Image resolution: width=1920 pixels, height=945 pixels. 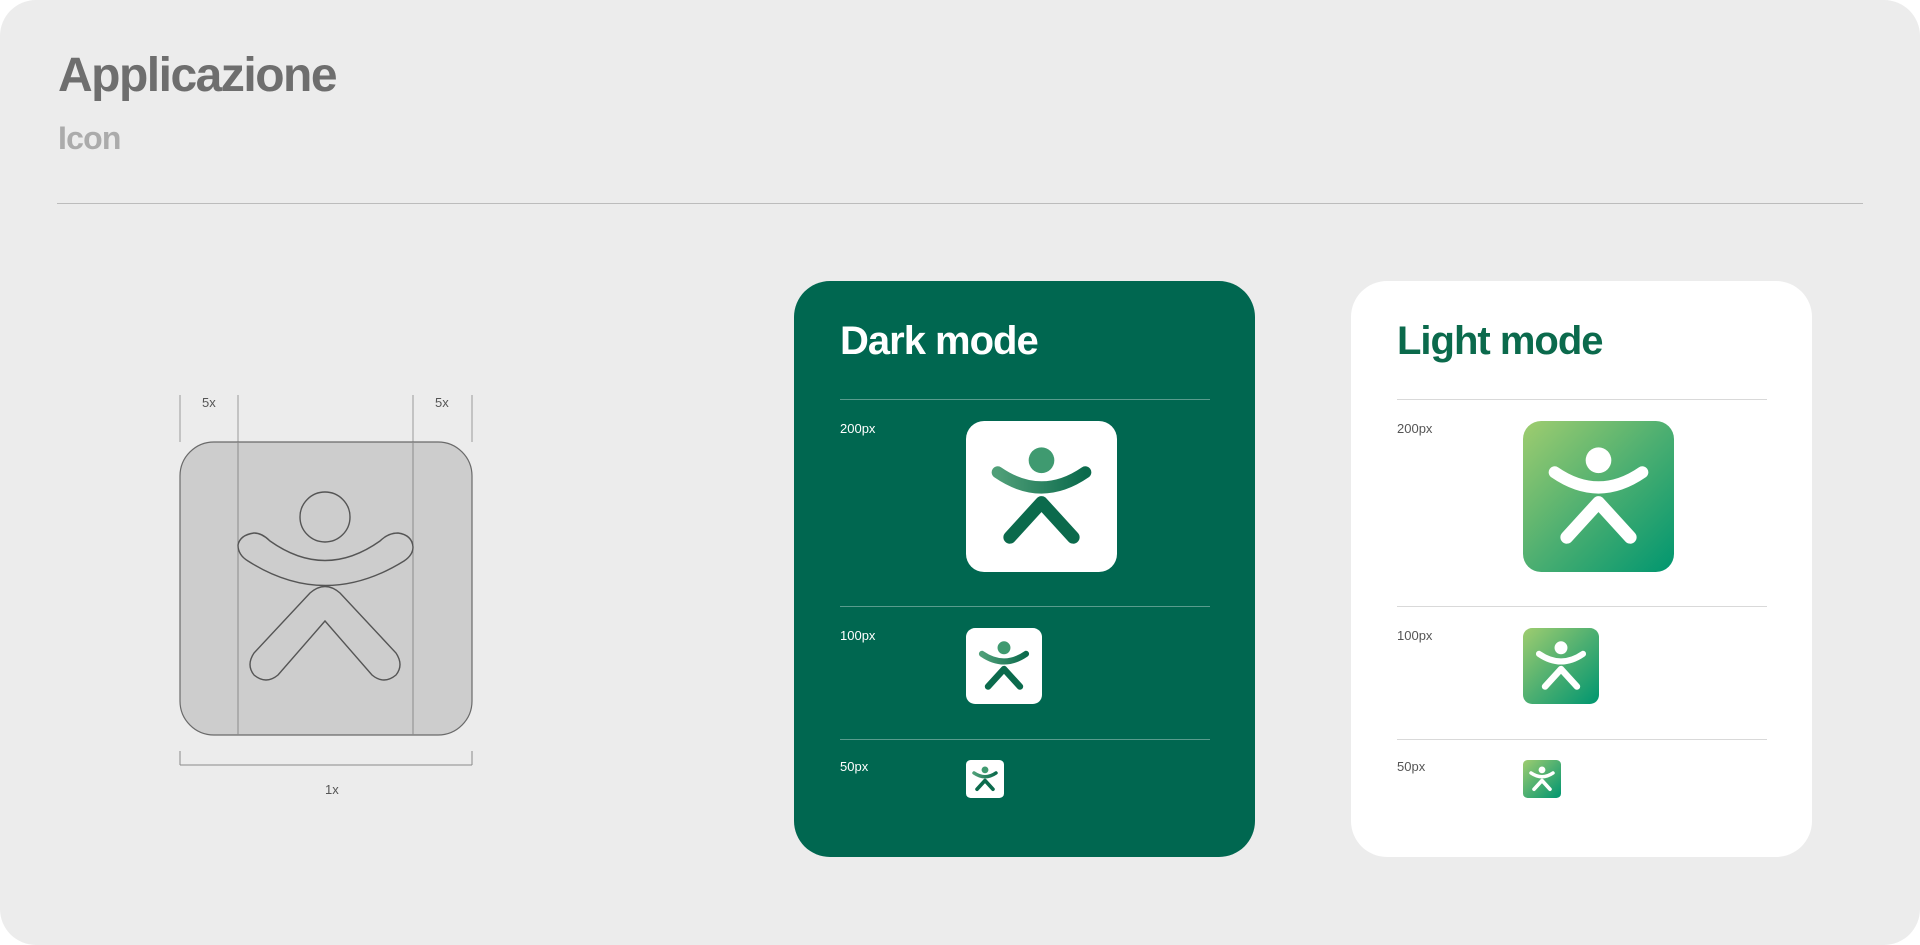 What do you see at coordinates (985, 779) in the screenshot?
I see `app-icon-50-dark` at bounding box center [985, 779].